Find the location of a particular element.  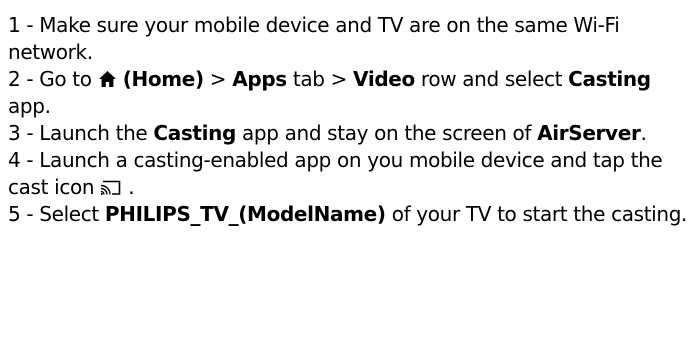

apps-label: Apps is located at coordinates (259, 79).